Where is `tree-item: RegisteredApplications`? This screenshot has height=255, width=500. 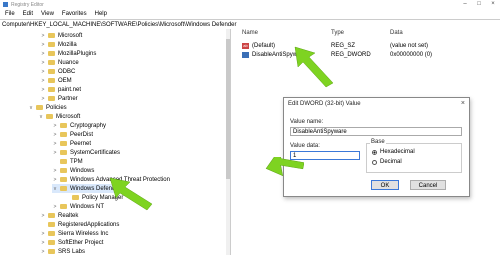
tree-item: RegisteredApplications is located at coordinates (79, 224).